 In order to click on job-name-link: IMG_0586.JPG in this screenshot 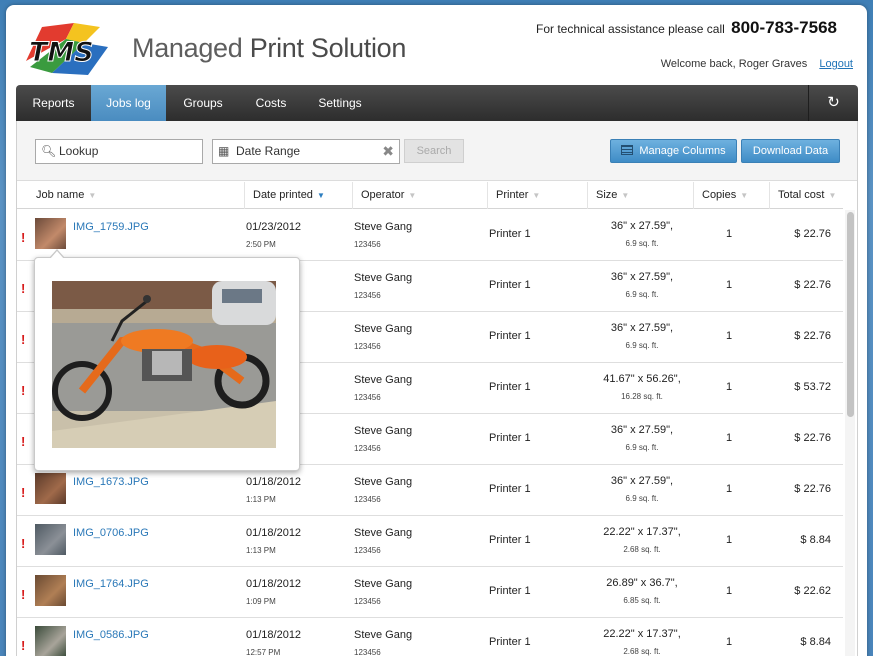, I will do `click(111, 635)`.